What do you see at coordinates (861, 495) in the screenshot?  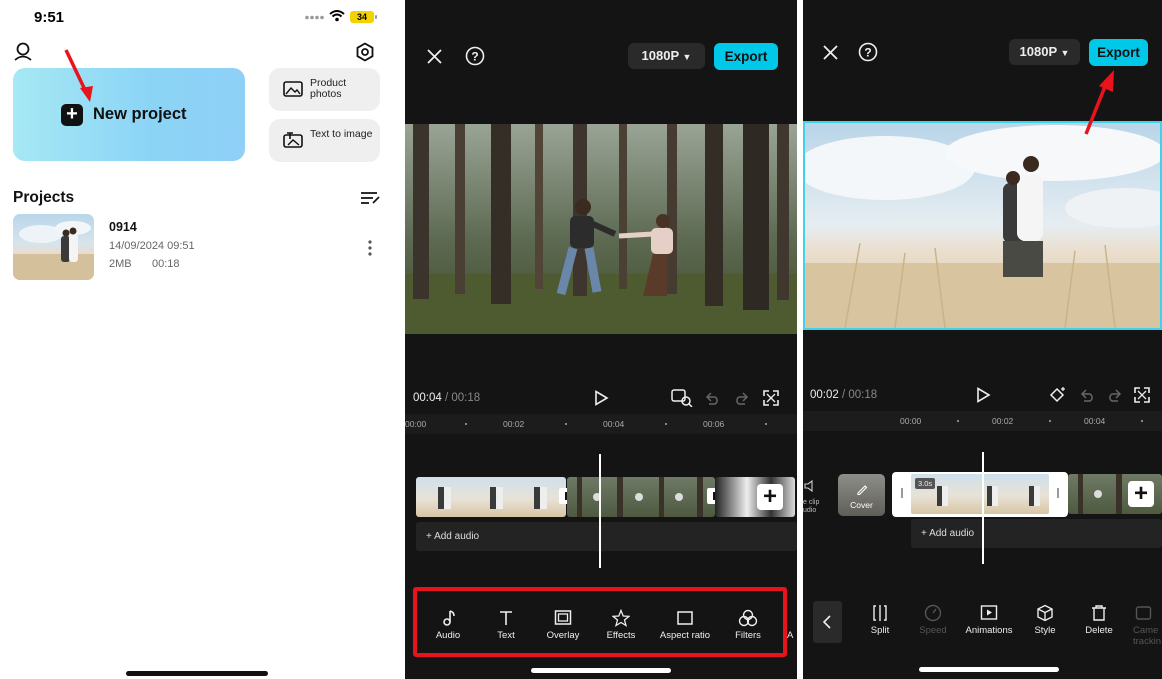 I see `cover-button: Cover` at bounding box center [861, 495].